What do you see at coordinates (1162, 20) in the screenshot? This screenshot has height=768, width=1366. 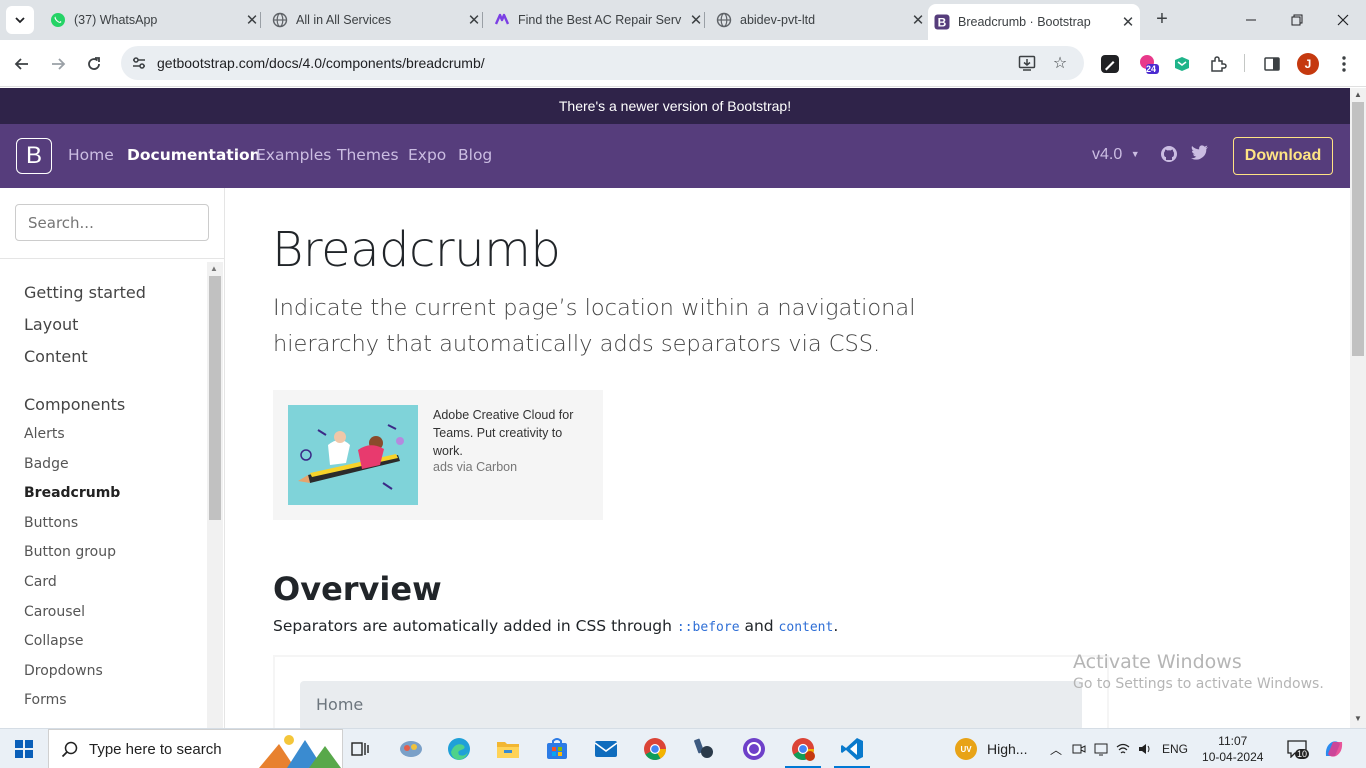 I see `new-tab-button: +` at bounding box center [1162, 20].